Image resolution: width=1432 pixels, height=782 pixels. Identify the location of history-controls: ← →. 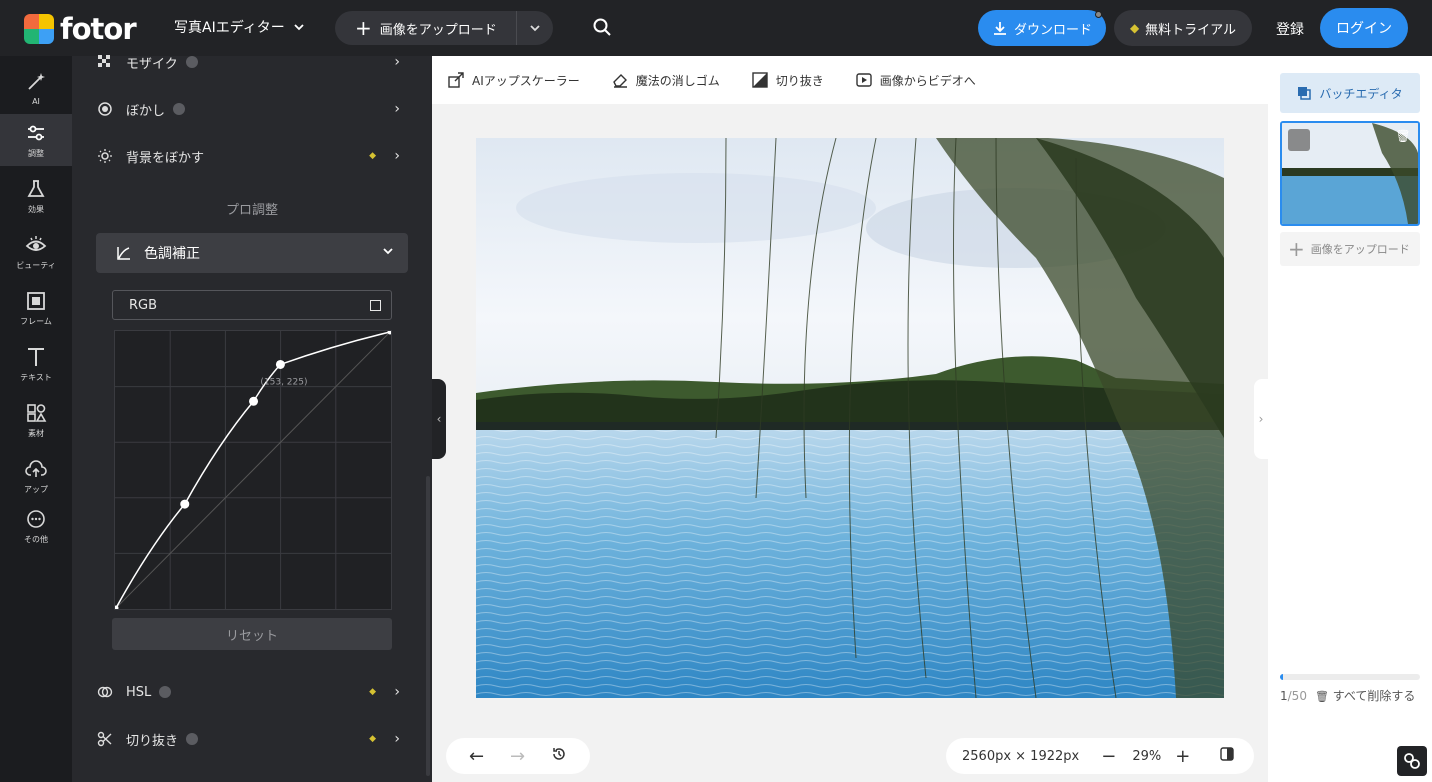
(518, 756).